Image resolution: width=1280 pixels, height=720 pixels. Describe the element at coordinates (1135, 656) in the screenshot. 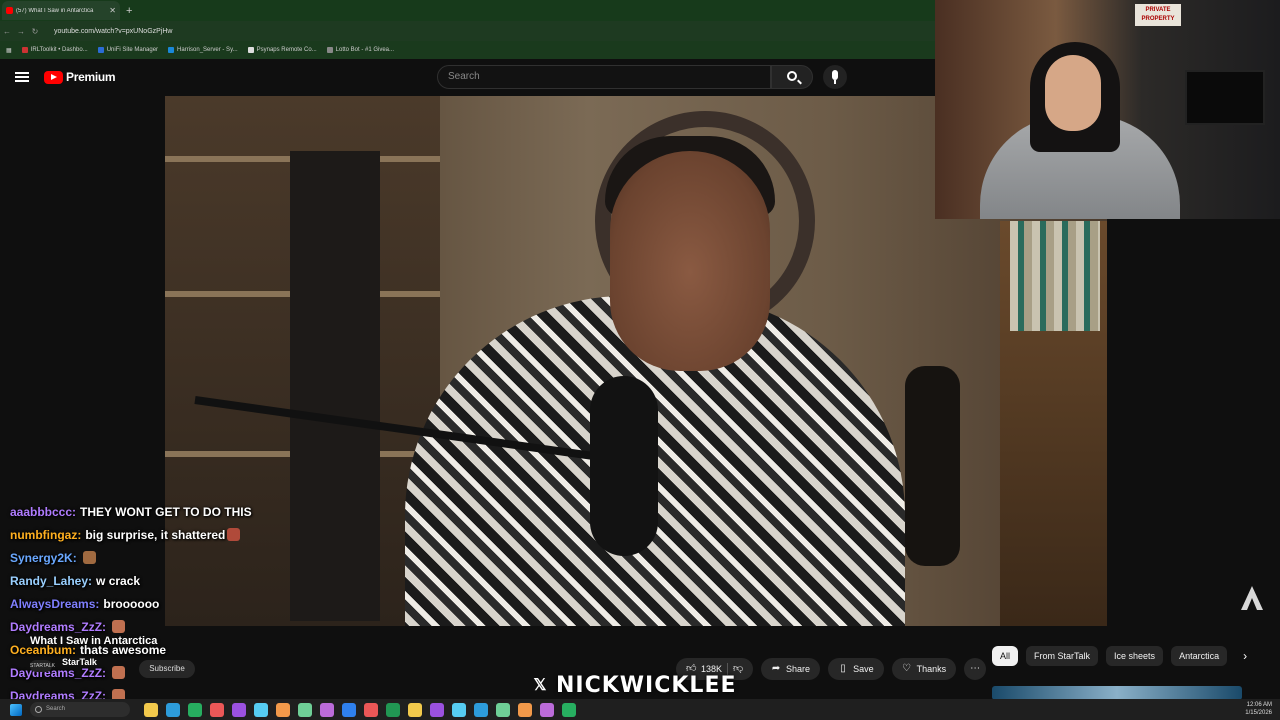

I see `chip-ice-sheets: Ice sheets` at that location.